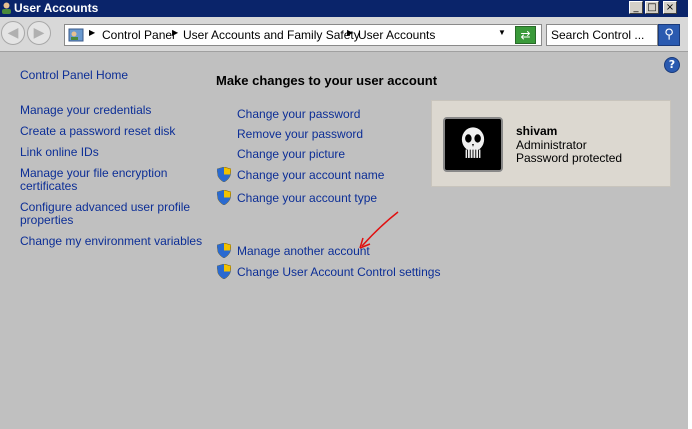  Describe the element at coordinates (473, 144) in the screenshot. I see `avatar` at that location.